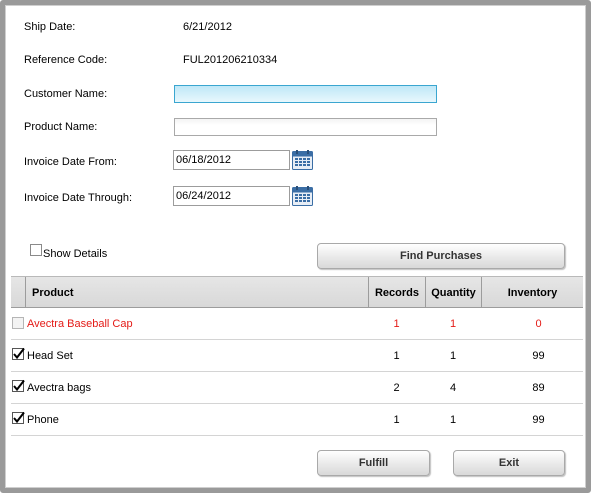 The height and width of the screenshot is (493, 591). I want to click on invoice-date-from-label: Invoice Date From:, so click(70, 162).